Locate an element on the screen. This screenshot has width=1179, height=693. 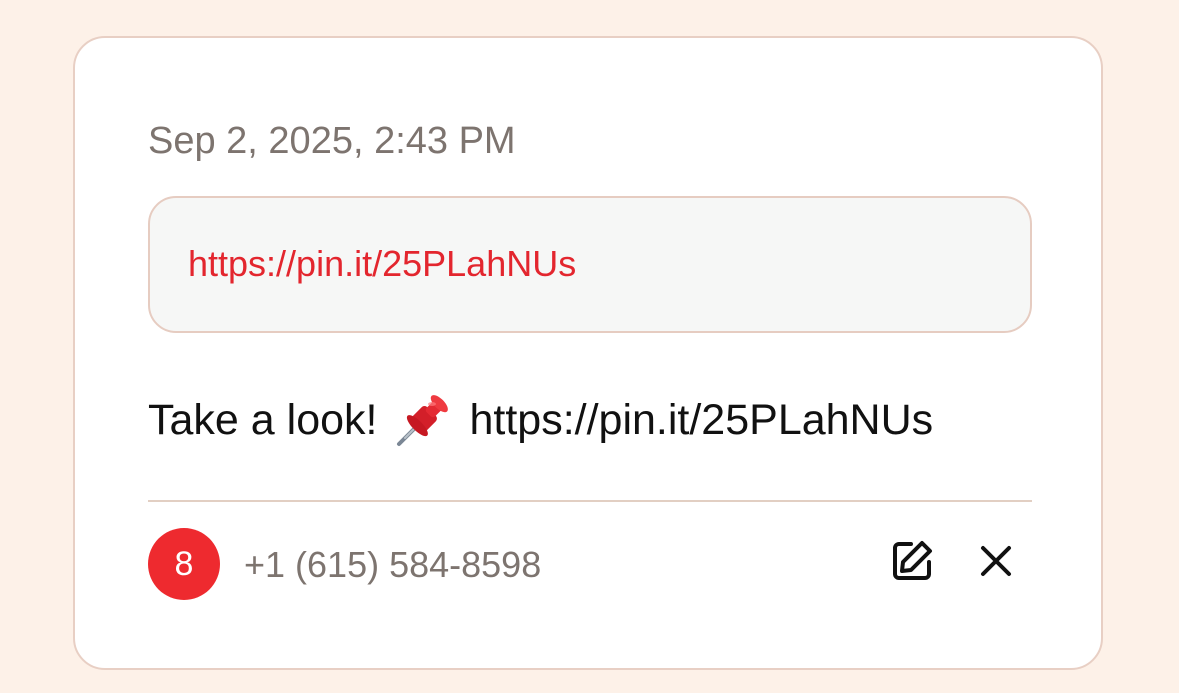
message-text: Take a look! https://pin.it/25PLahNUs is located at coordinates (540, 420).